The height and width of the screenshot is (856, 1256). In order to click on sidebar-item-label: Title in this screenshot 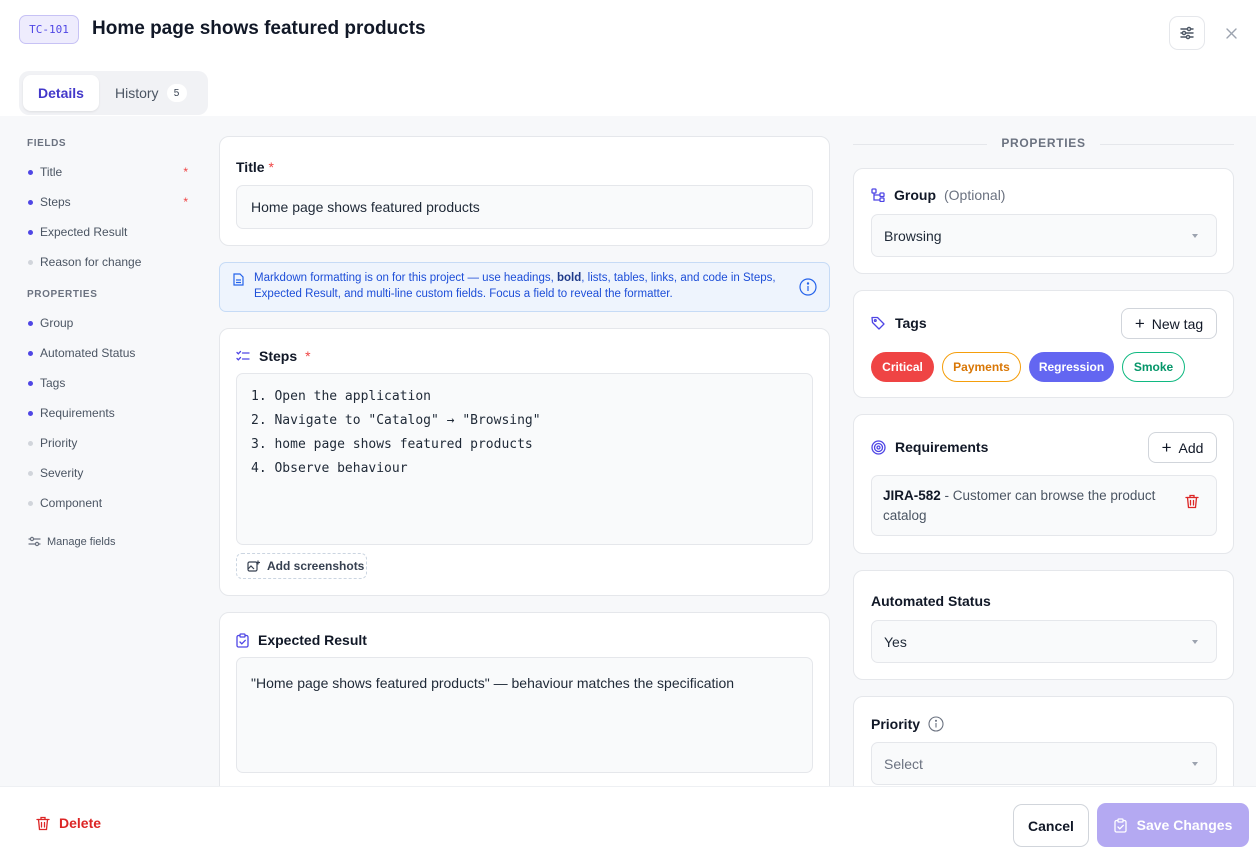, I will do `click(51, 172)`.